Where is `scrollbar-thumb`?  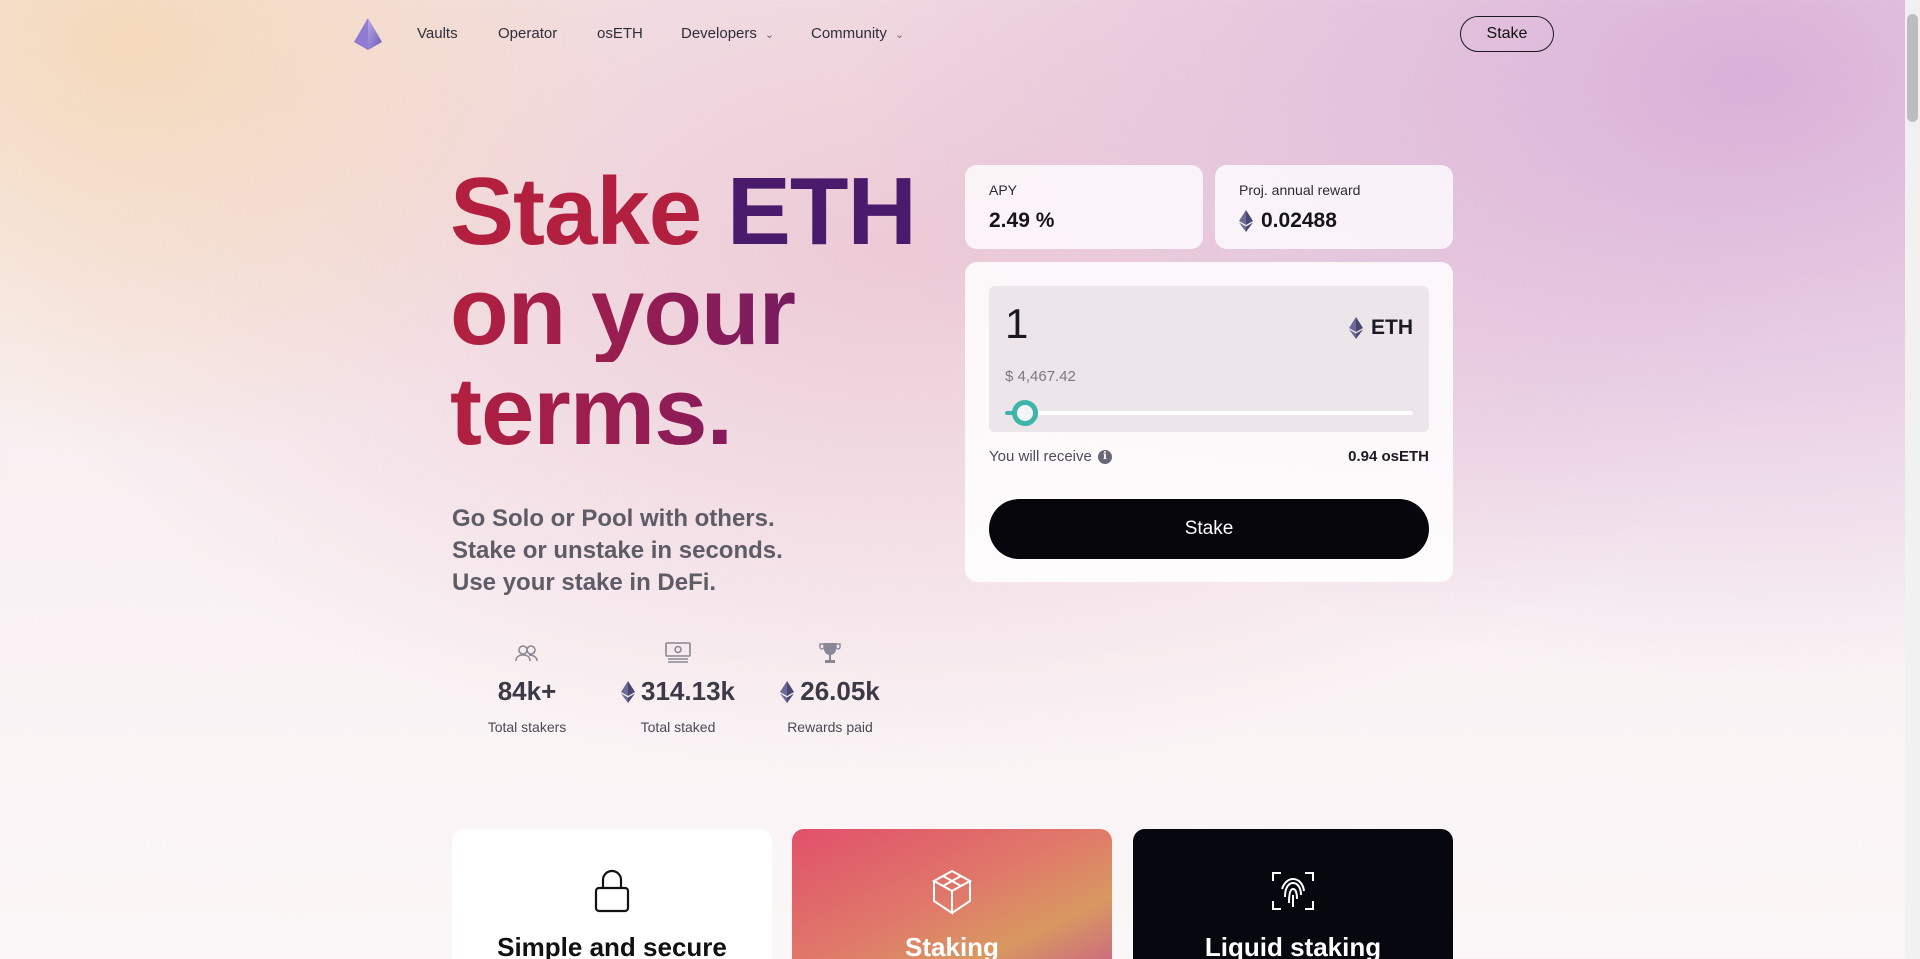
scrollbar-thumb is located at coordinates (1912, 68).